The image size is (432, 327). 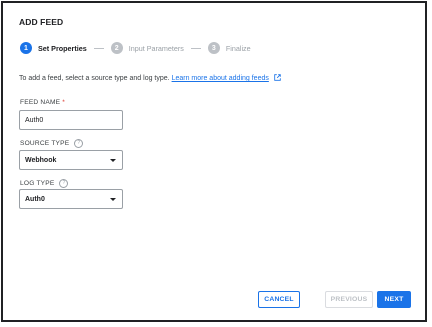 What do you see at coordinates (62, 48) in the screenshot?
I see `step-label: Set Properties` at bounding box center [62, 48].